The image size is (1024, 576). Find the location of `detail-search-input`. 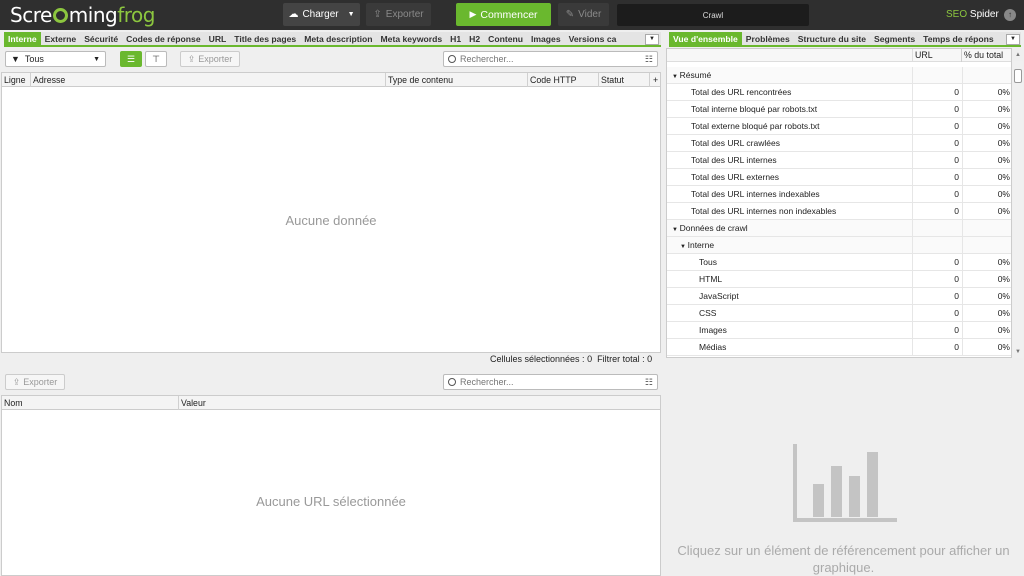

detail-search-input is located at coordinates (550, 382).